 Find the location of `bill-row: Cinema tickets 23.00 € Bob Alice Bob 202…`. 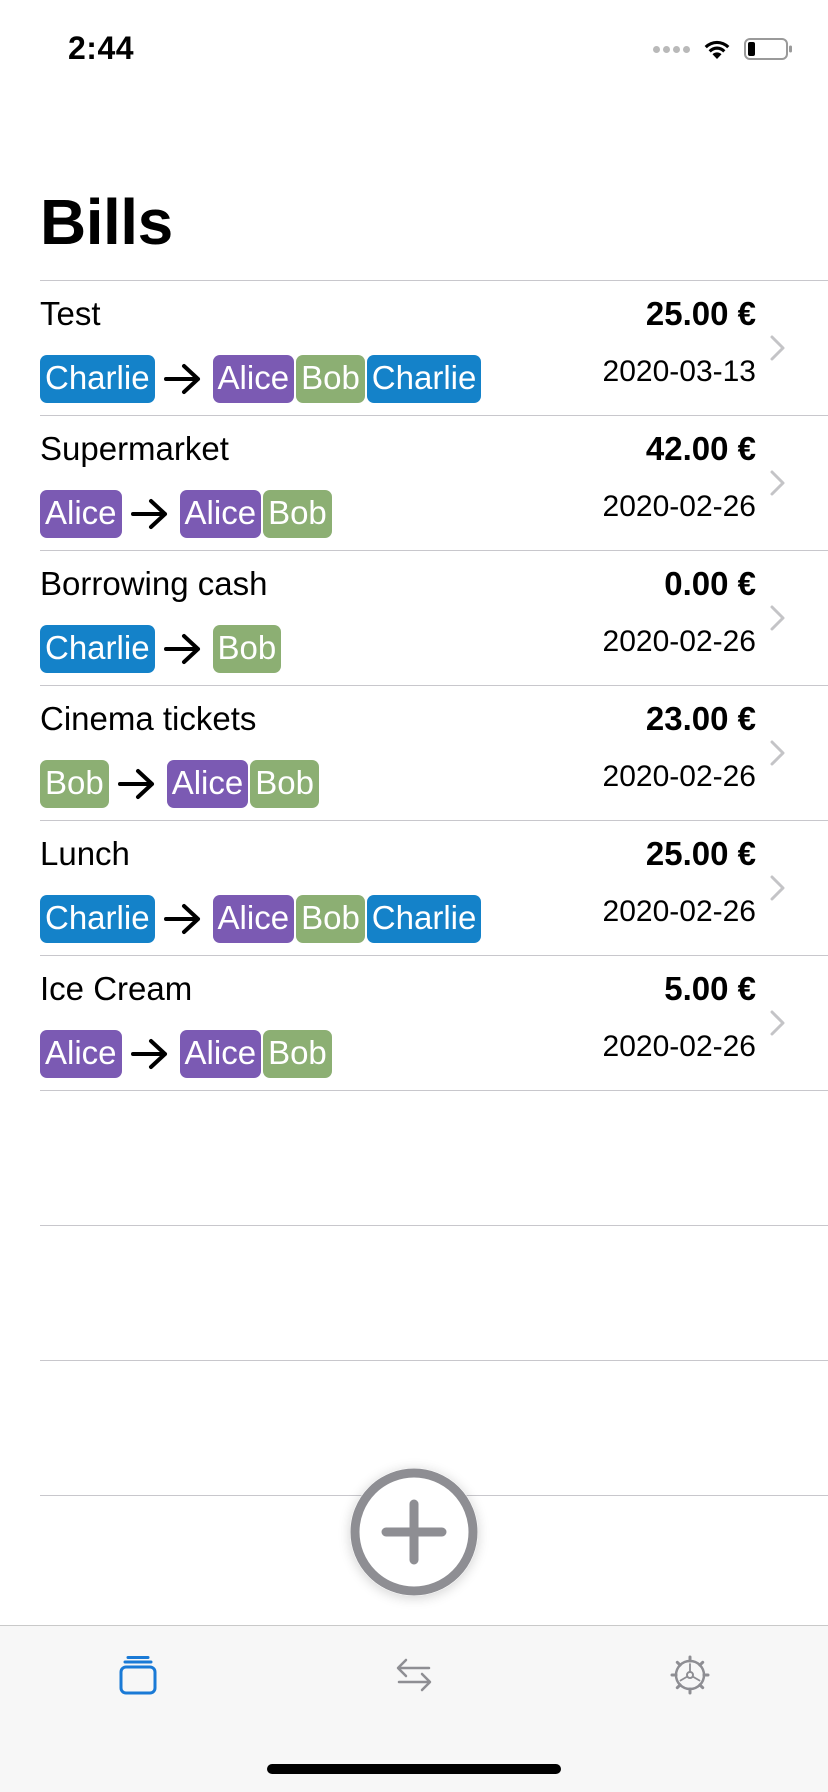

bill-row: Cinema tickets 23.00 € Bob Alice Bob 202… is located at coordinates (434, 752).